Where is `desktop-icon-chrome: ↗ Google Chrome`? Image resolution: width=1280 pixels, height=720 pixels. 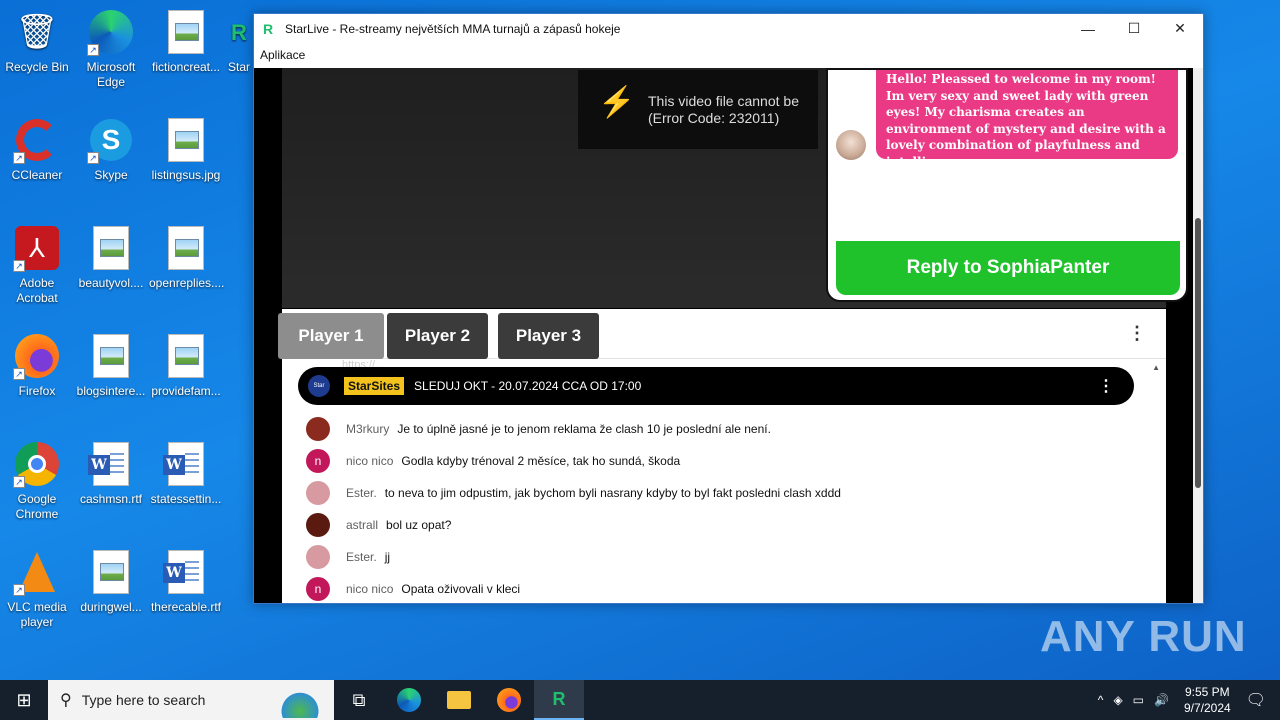 desktop-icon-chrome: ↗ Google Chrome is located at coordinates (37, 481).